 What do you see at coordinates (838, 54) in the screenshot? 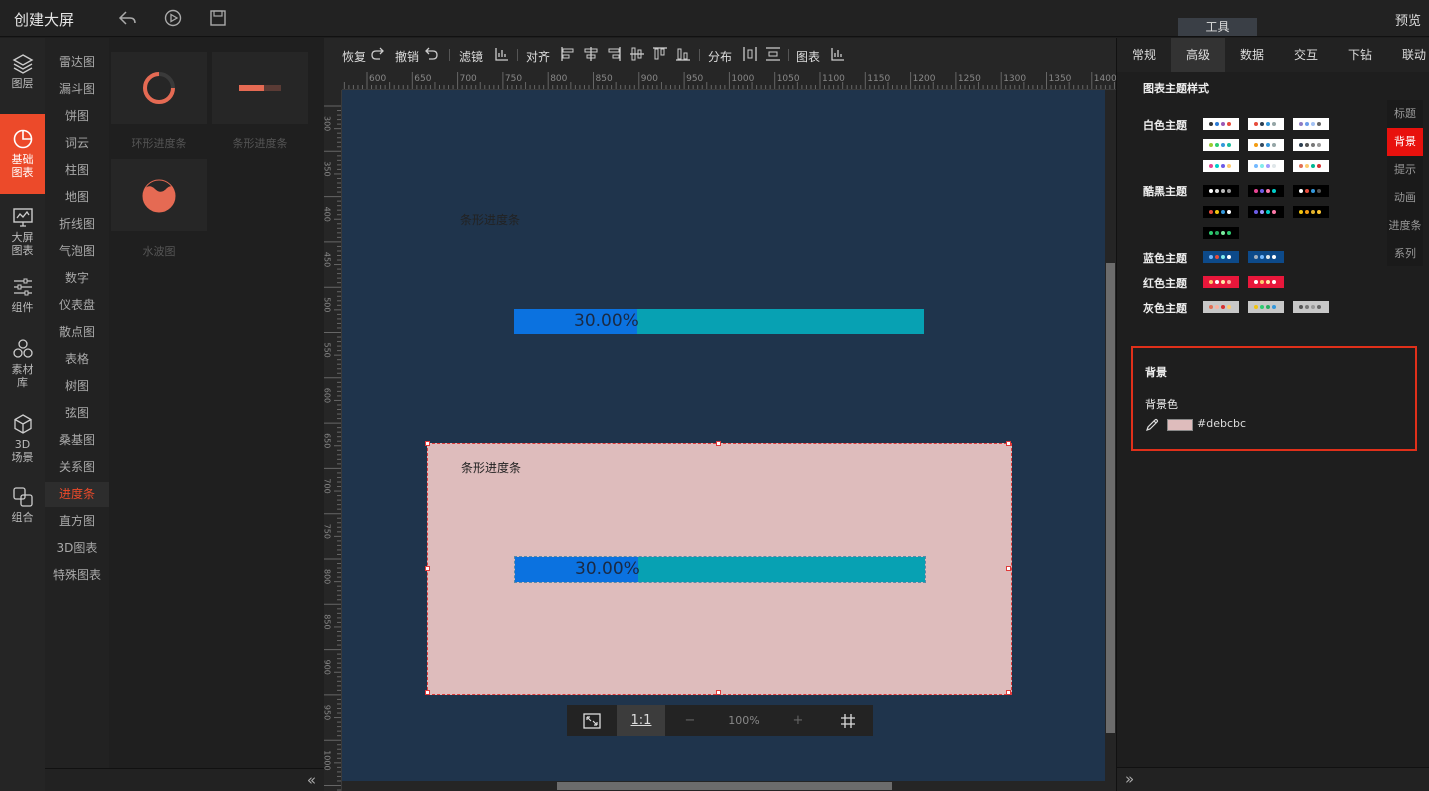
I see `bar-chart-icon` at bounding box center [838, 54].